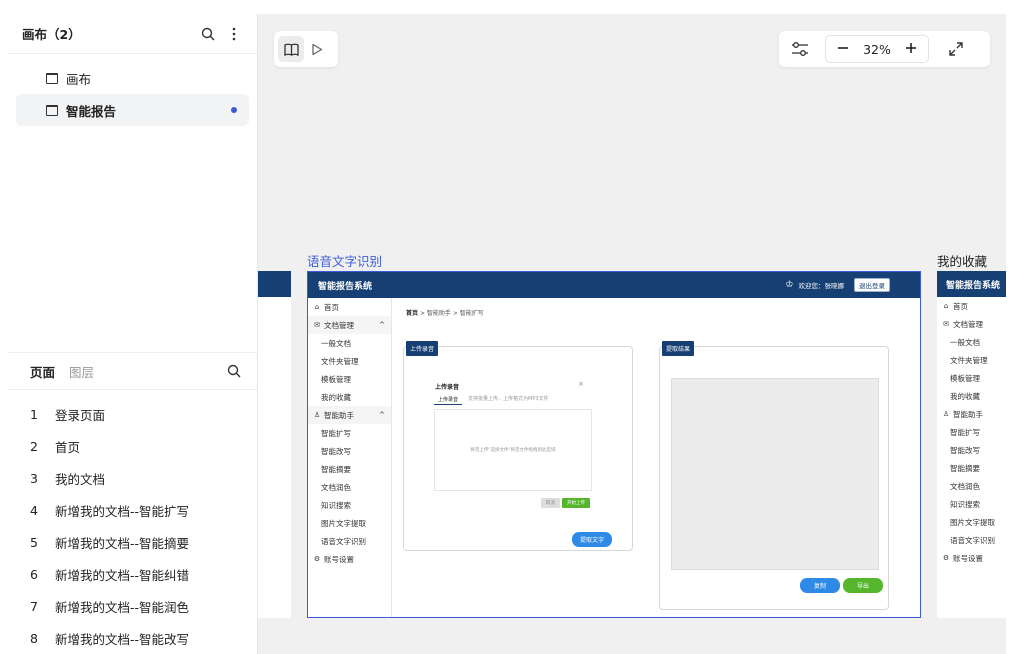 Image resolution: width=1019 pixels, height=654 pixels. What do you see at coordinates (234, 110) in the screenshot?
I see `active-dot` at bounding box center [234, 110].